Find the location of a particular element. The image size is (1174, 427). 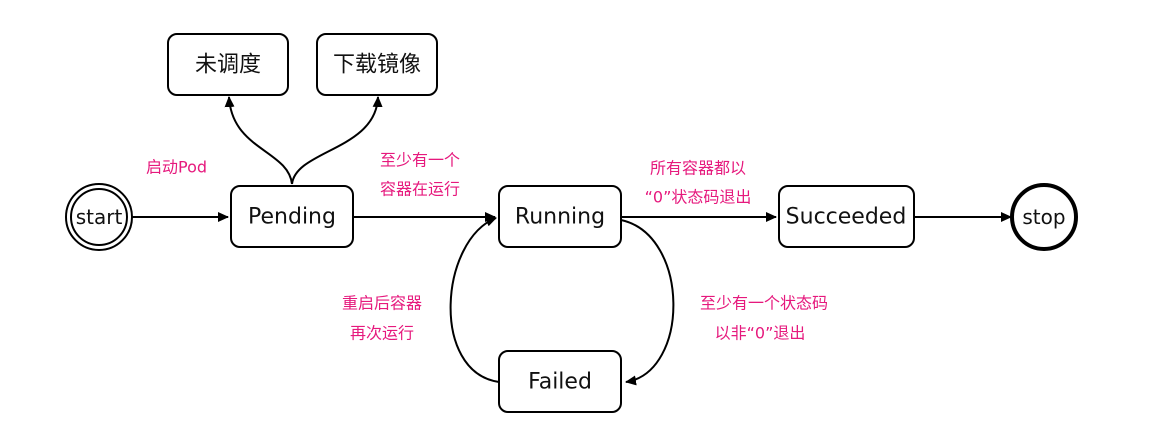

node-pending-label: Pending is located at coordinates (292, 217).